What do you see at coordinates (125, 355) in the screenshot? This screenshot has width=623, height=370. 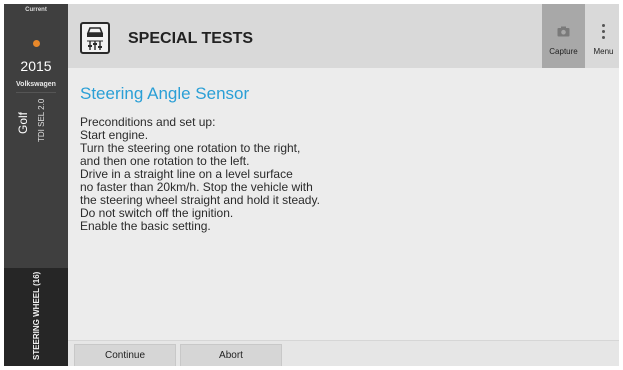 I see `continue-button: Continue` at bounding box center [125, 355].